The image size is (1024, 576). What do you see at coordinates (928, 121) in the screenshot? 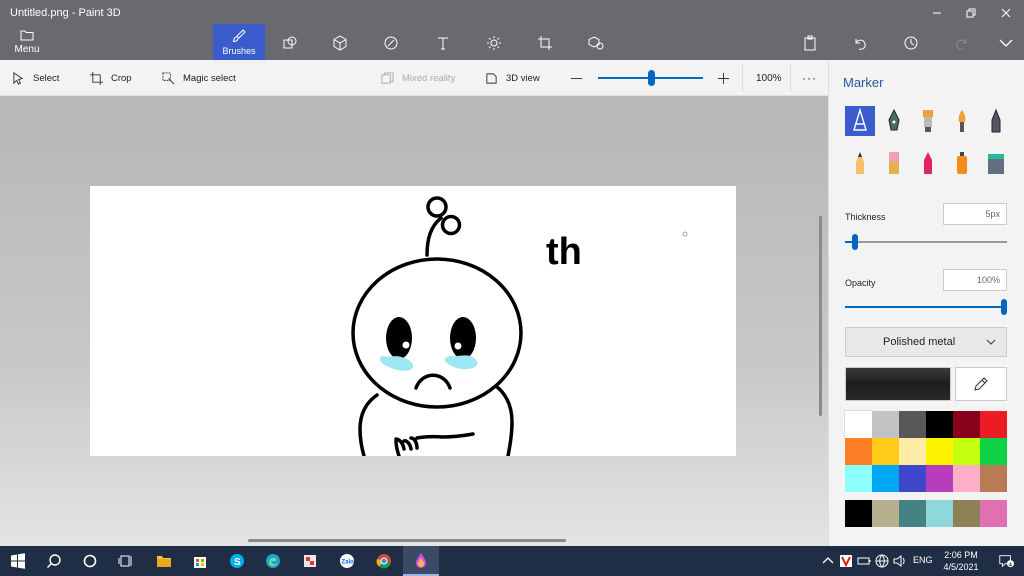
I see `oil-brush` at bounding box center [928, 121].